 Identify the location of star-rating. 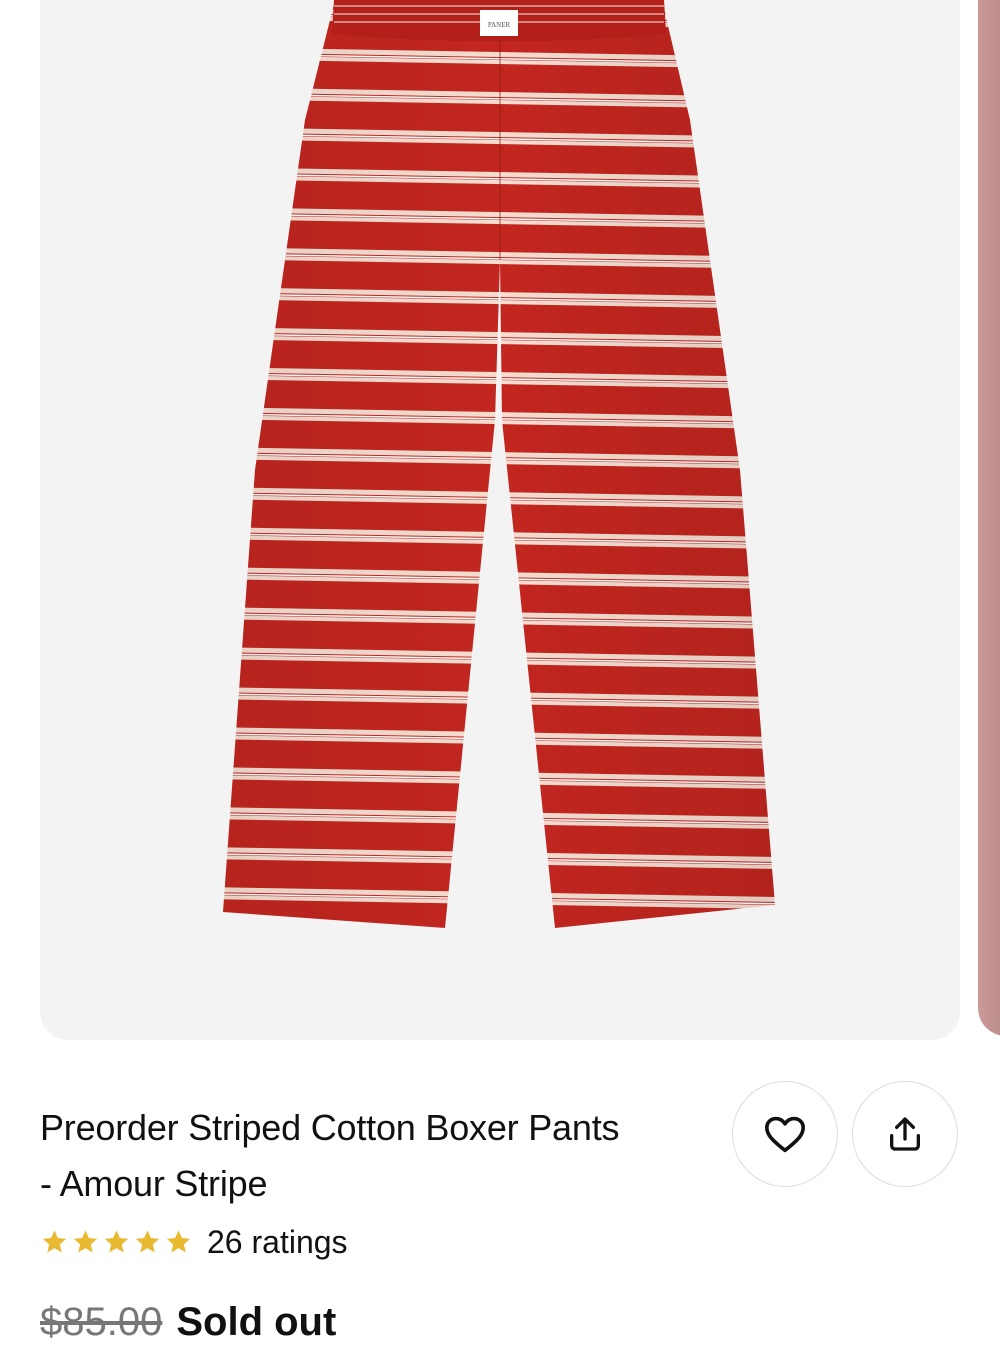
(116, 1242).